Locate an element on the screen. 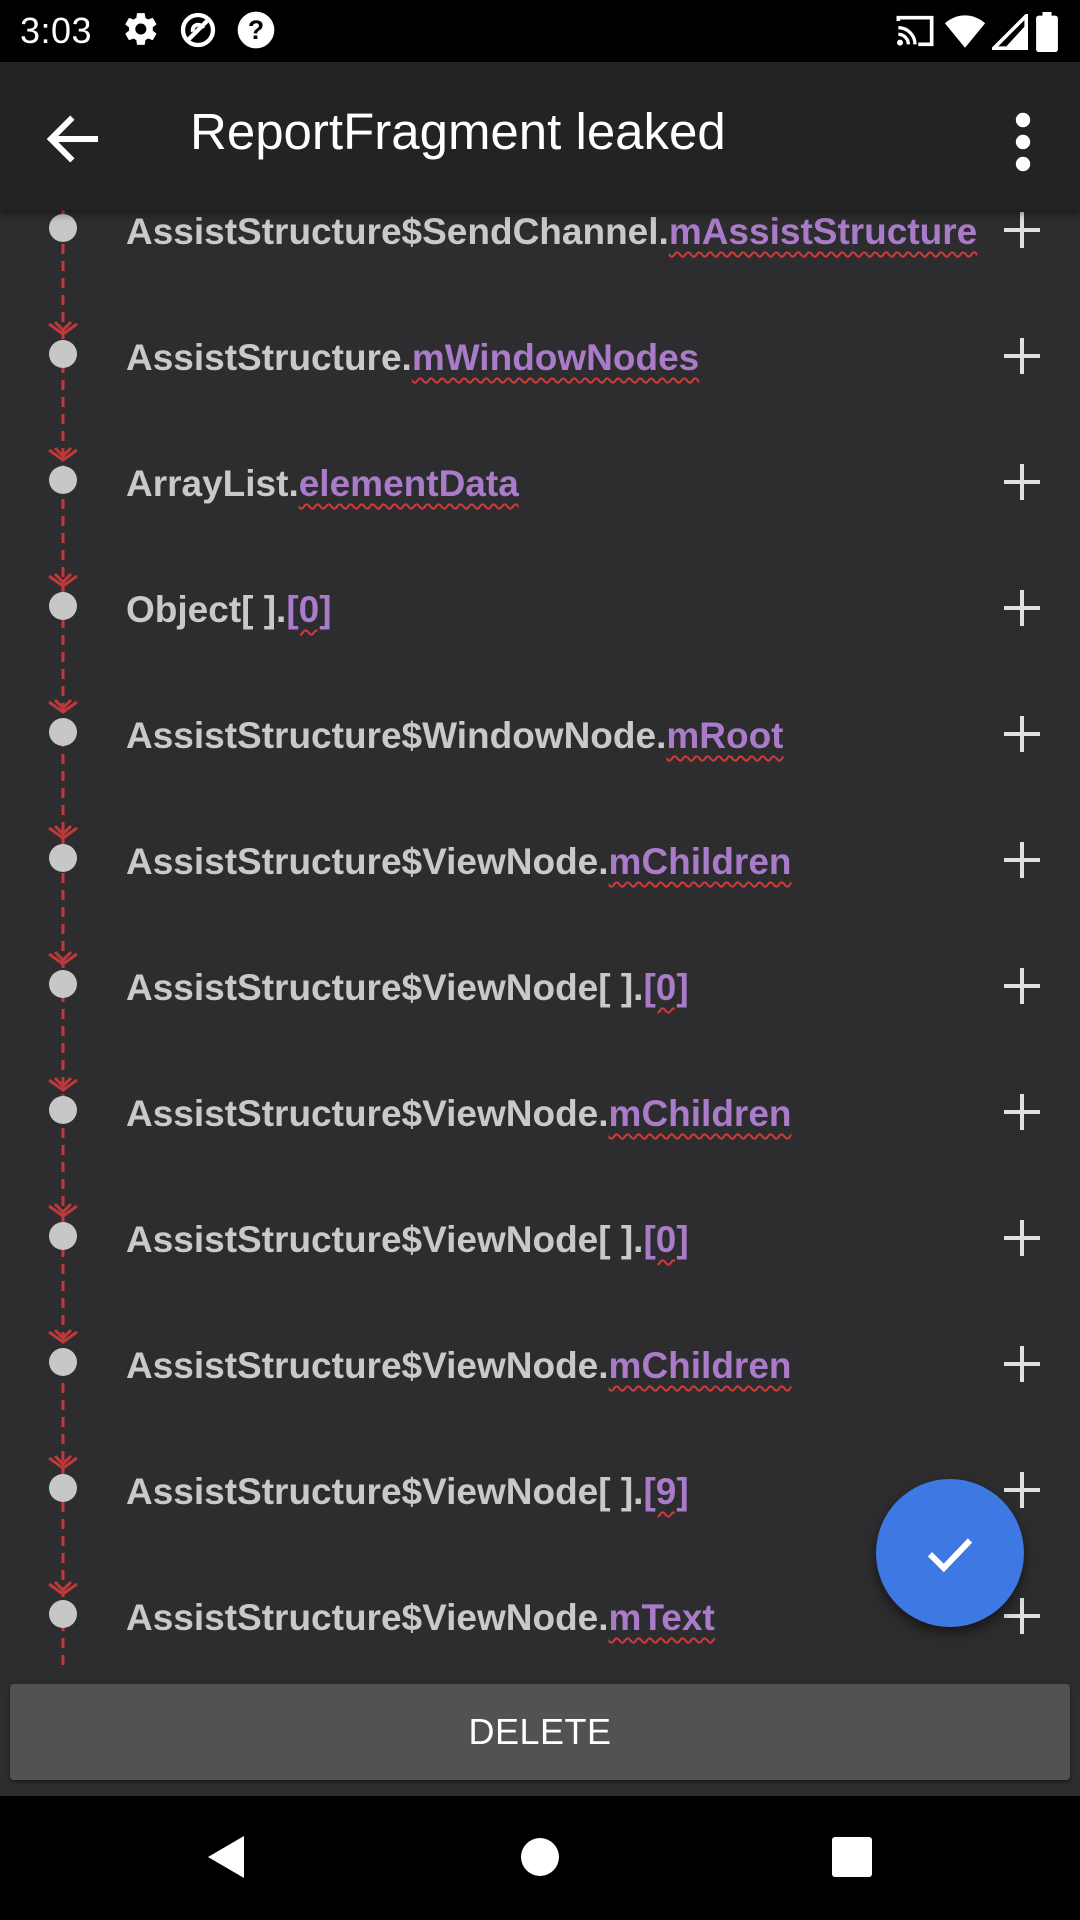 The height and width of the screenshot is (1920, 1080). cast-icon is located at coordinates (915, 31).